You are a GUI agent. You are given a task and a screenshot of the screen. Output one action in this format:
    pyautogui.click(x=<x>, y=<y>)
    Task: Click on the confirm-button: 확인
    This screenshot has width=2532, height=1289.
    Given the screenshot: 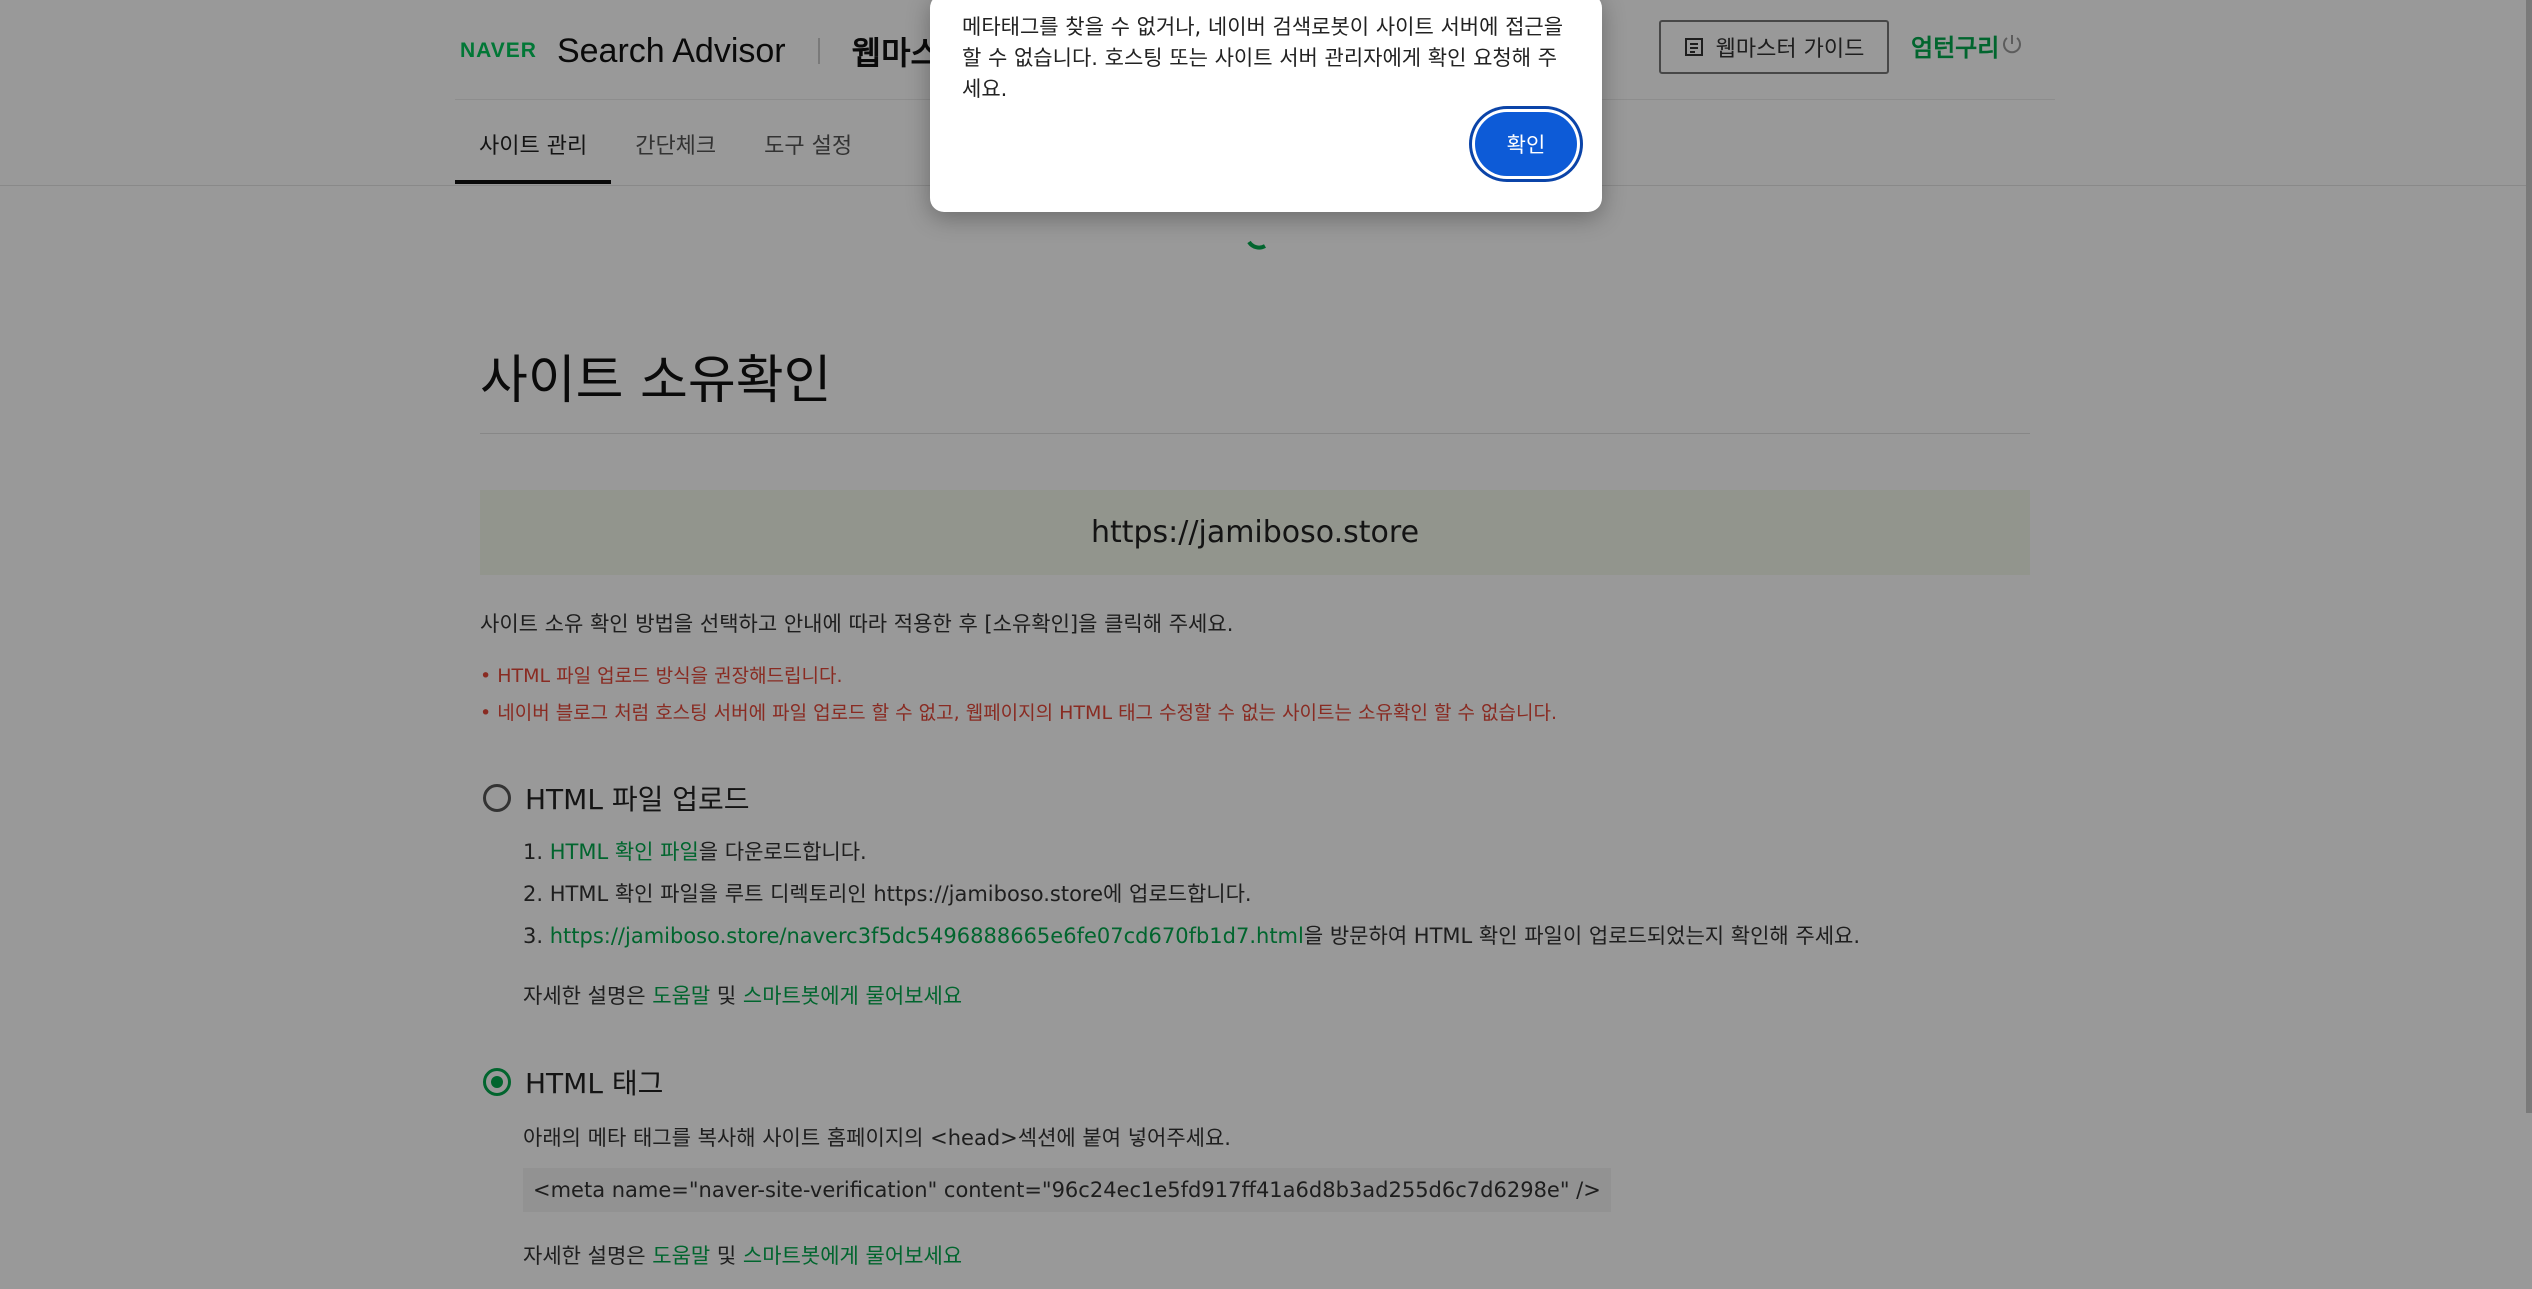 What is the action you would take?
    pyautogui.click(x=1526, y=144)
    